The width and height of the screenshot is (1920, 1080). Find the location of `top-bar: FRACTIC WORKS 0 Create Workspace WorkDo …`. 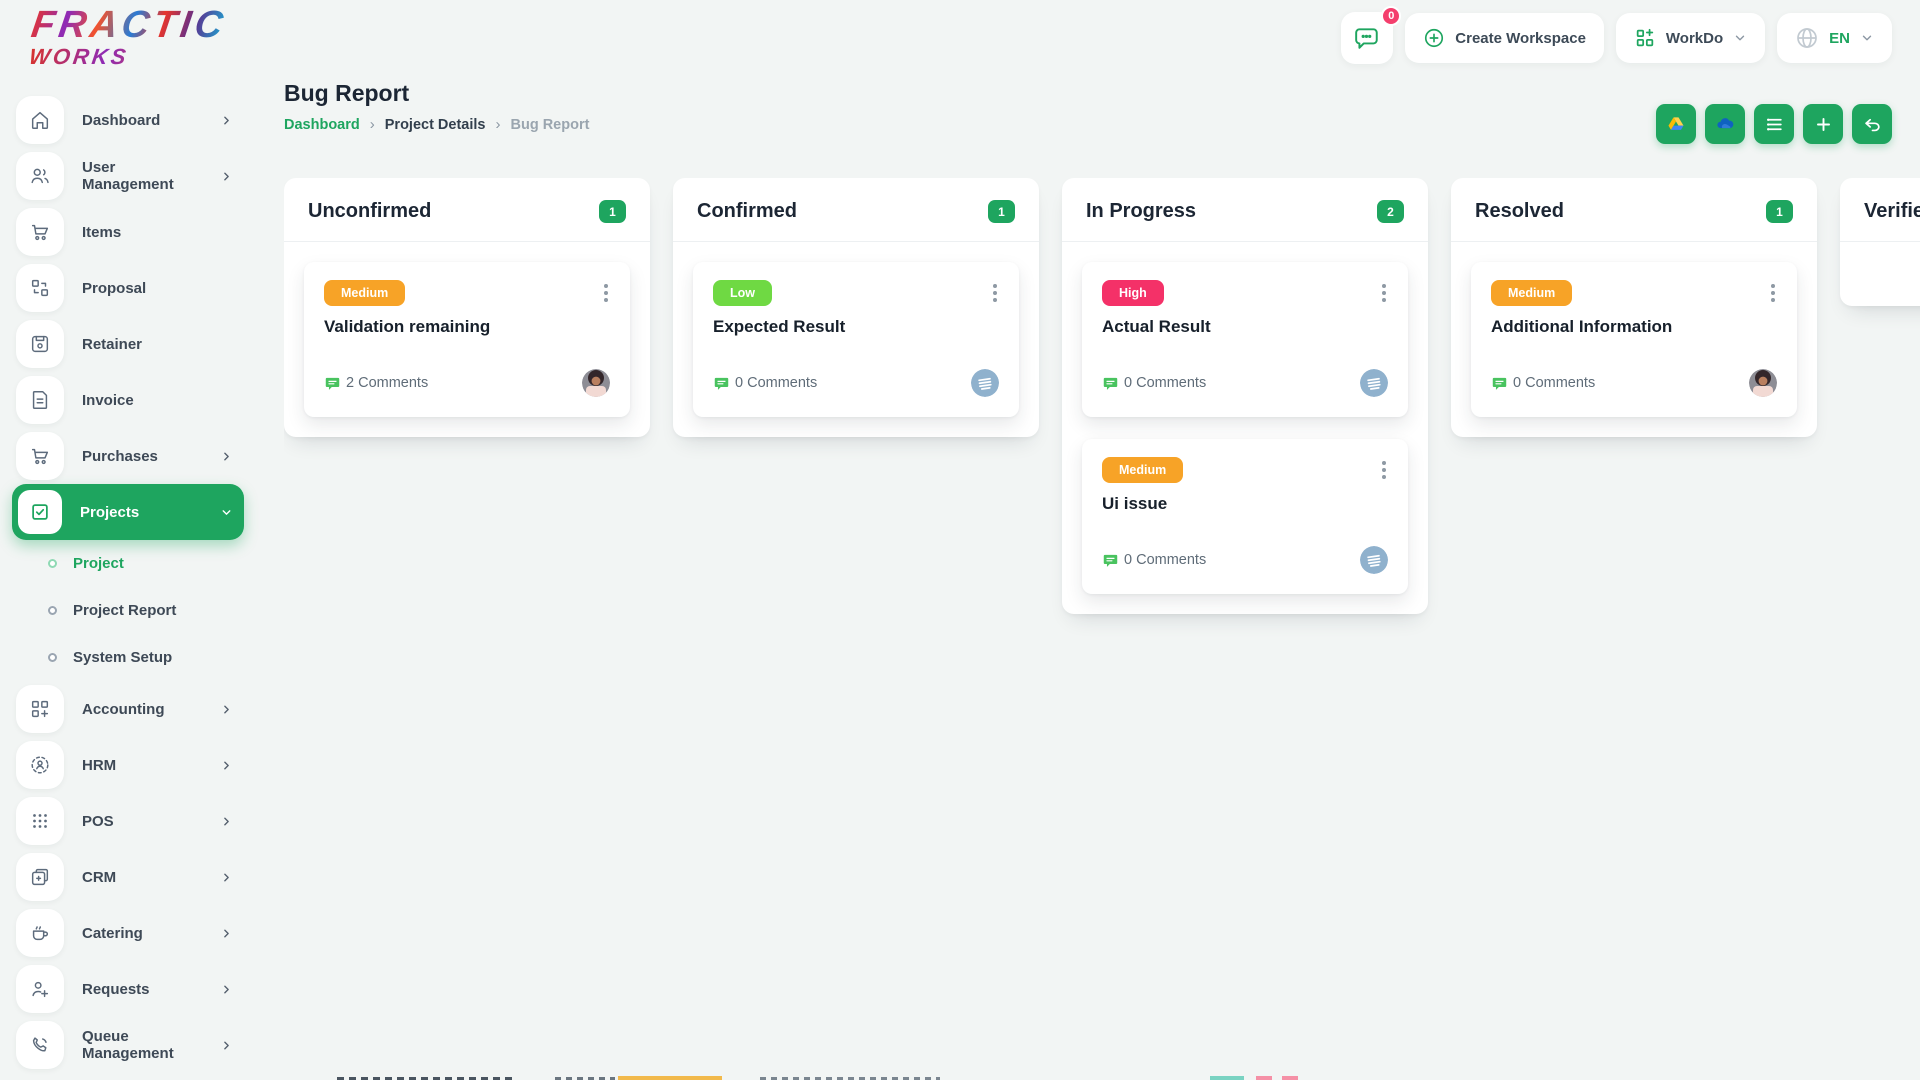

top-bar: FRACTIC WORKS 0 Create Workspace WorkDo … is located at coordinates (960, 38).